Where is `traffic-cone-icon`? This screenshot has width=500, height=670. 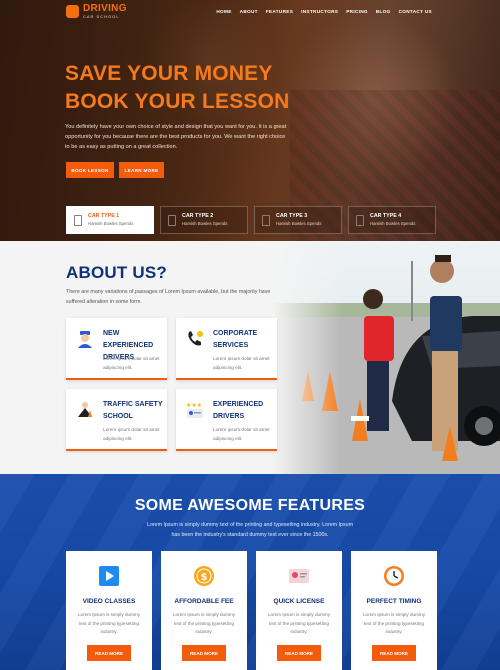 traffic-cone-icon is located at coordinates (85, 409).